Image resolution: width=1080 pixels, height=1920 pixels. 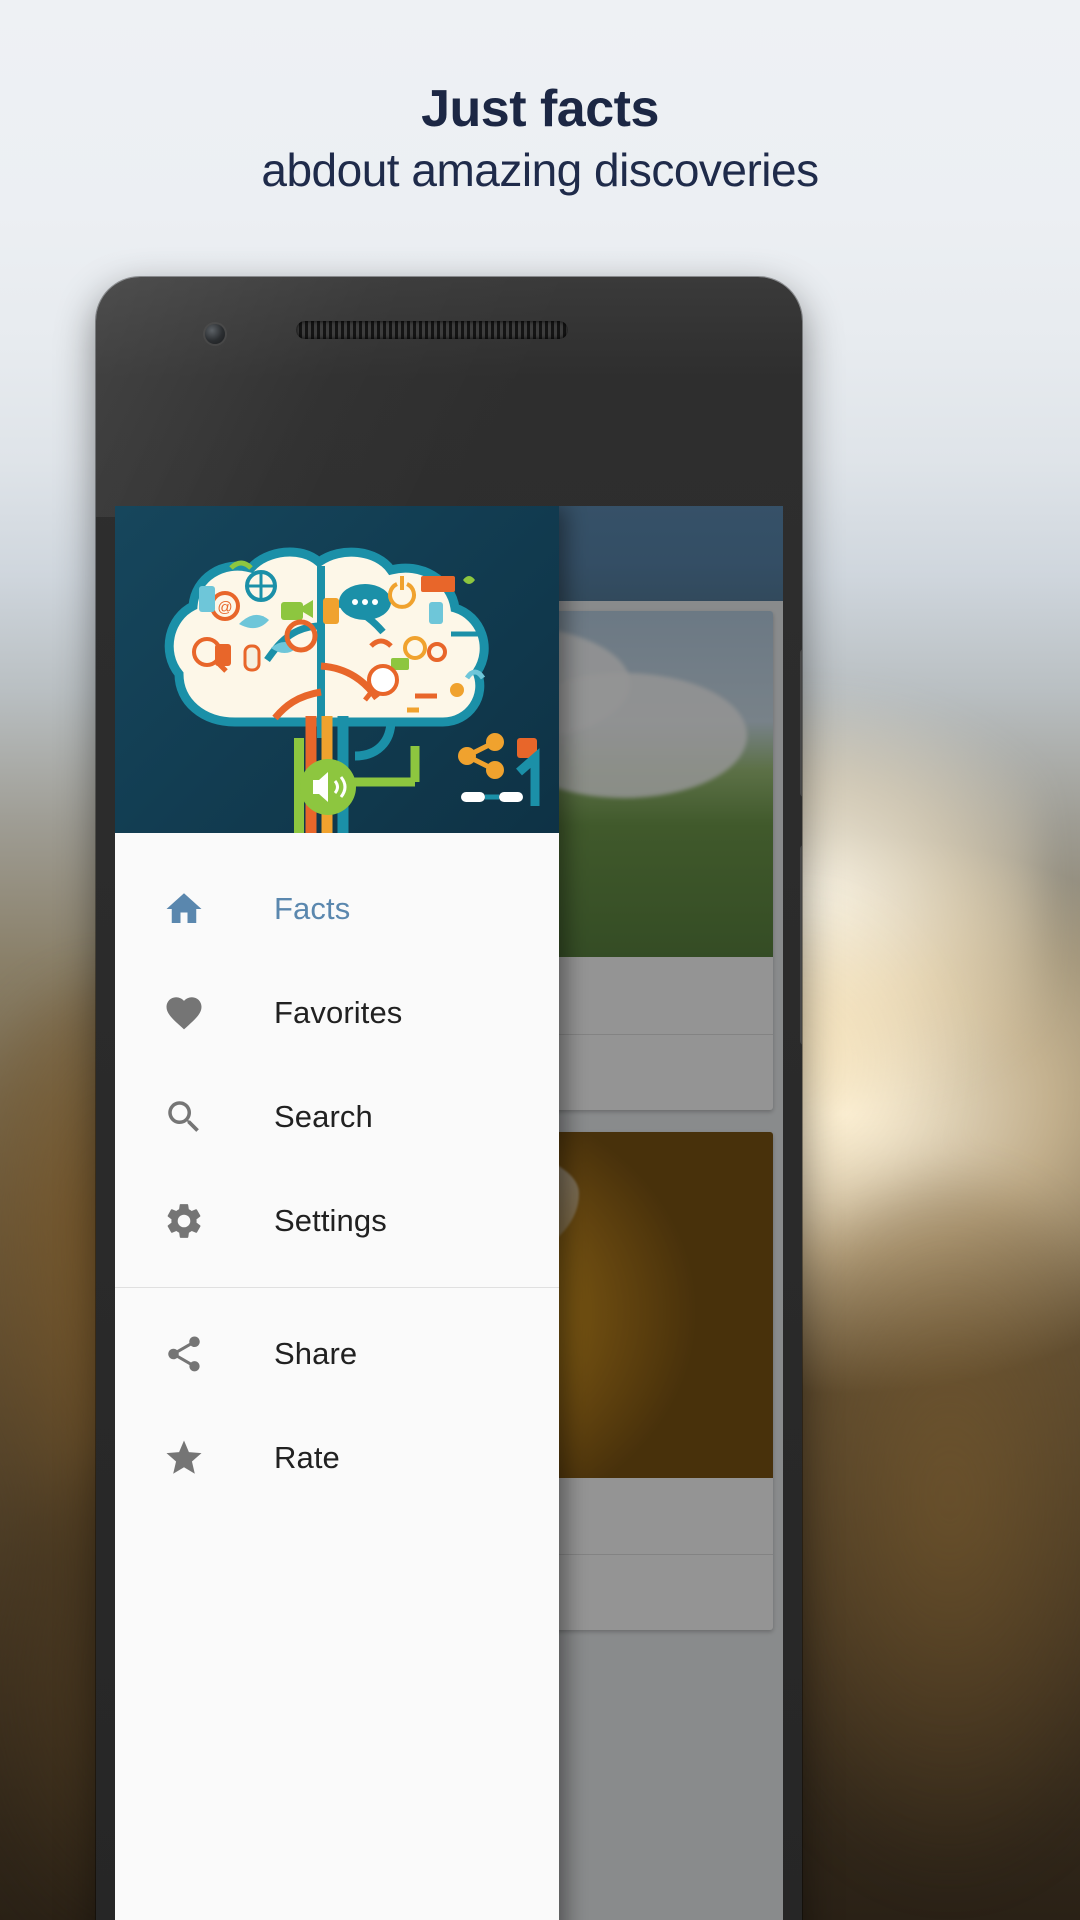 What do you see at coordinates (215, 334) in the screenshot?
I see `front-camera-icon` at bounding box center [215, 334].